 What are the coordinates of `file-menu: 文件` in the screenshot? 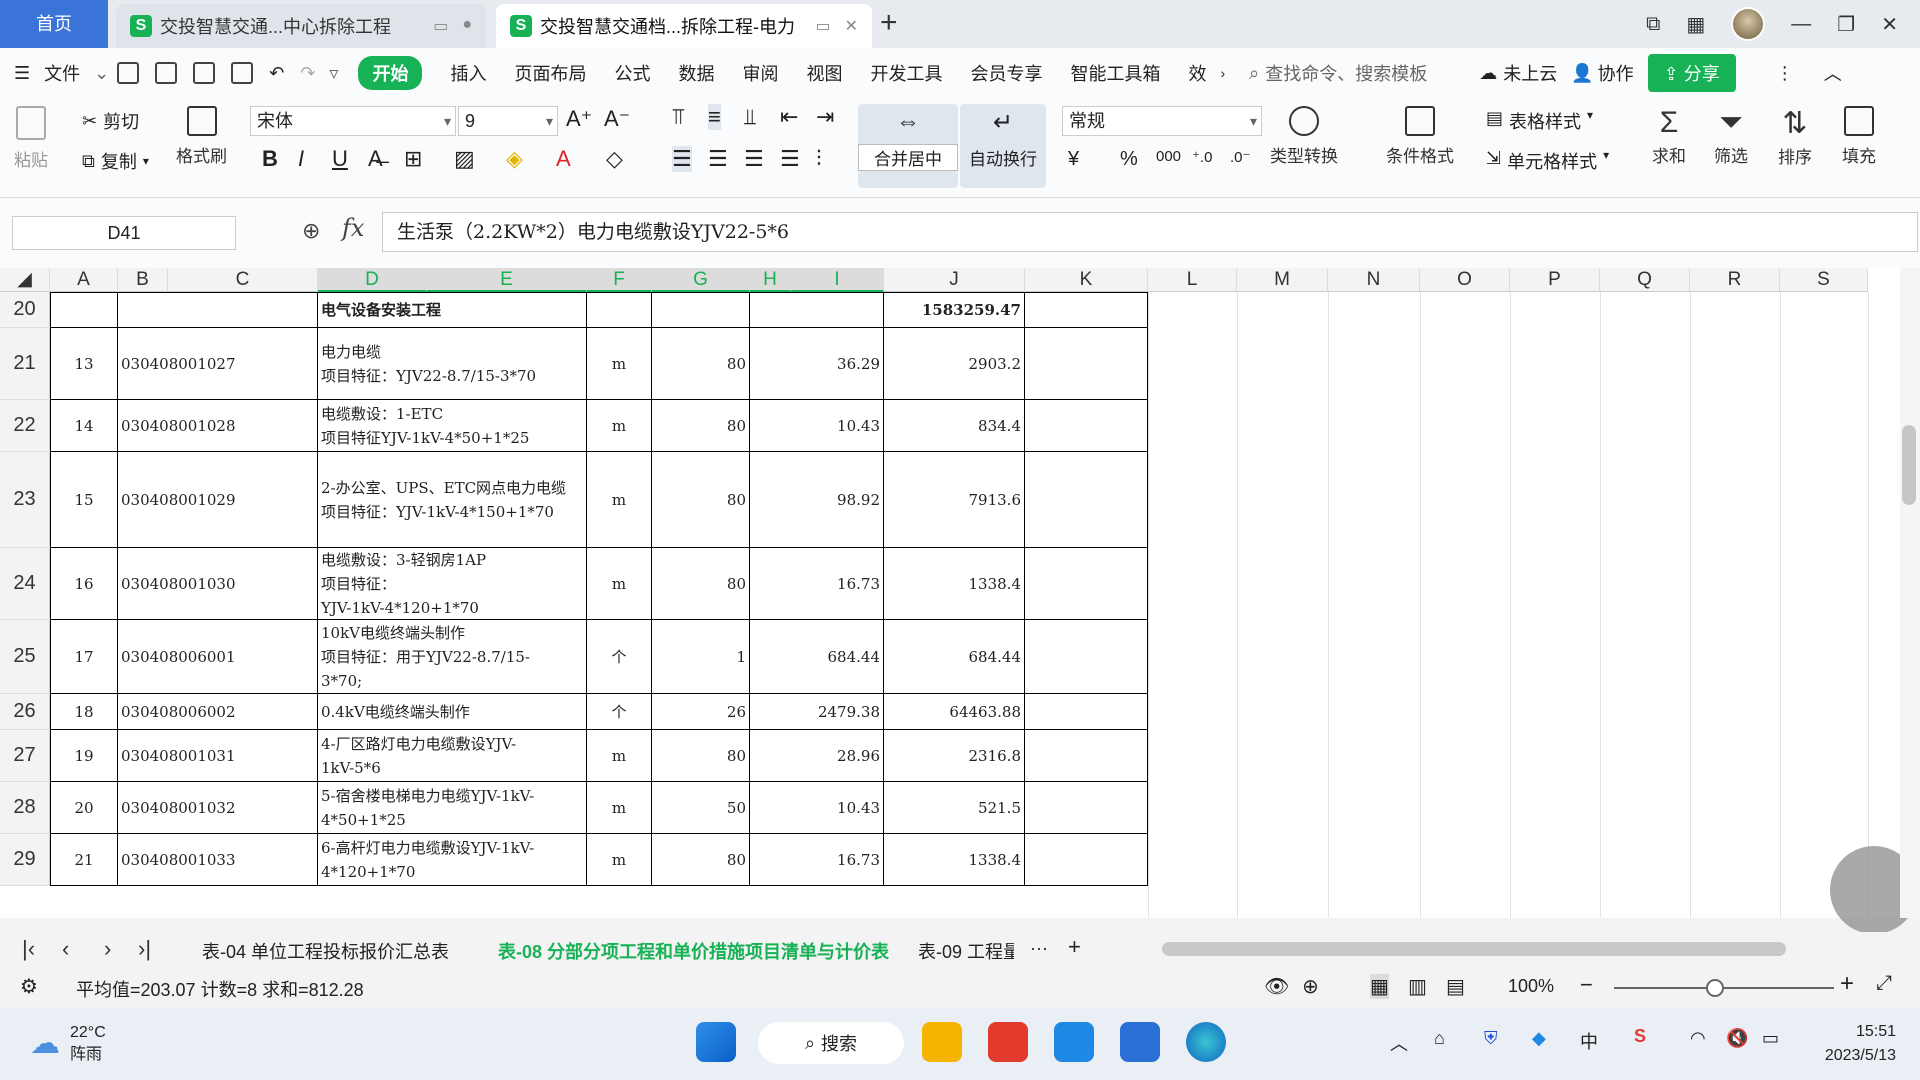 It's located at (62, 73).